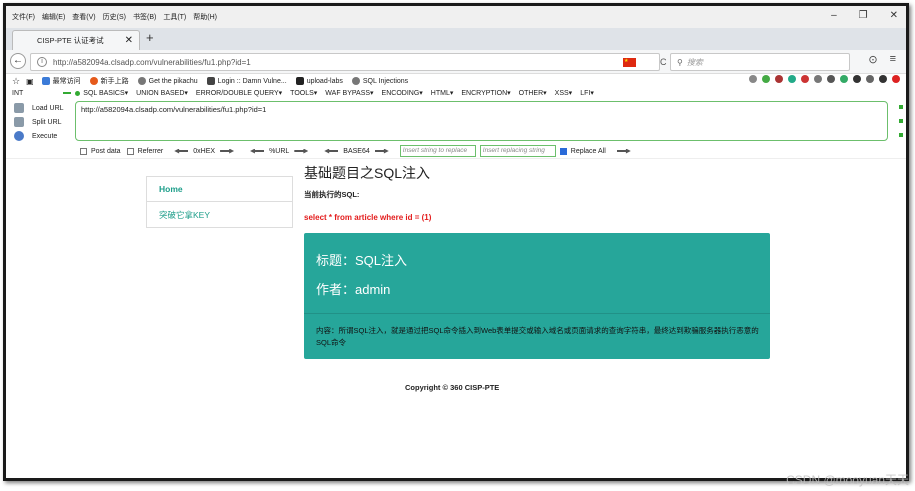 The image size is (915, 491). What do you see at coordinates (485, 93) in the screenshot?
I see `hackbar-menu-encryption: ENCRYPTION▾` at bounding box center [485, 93].